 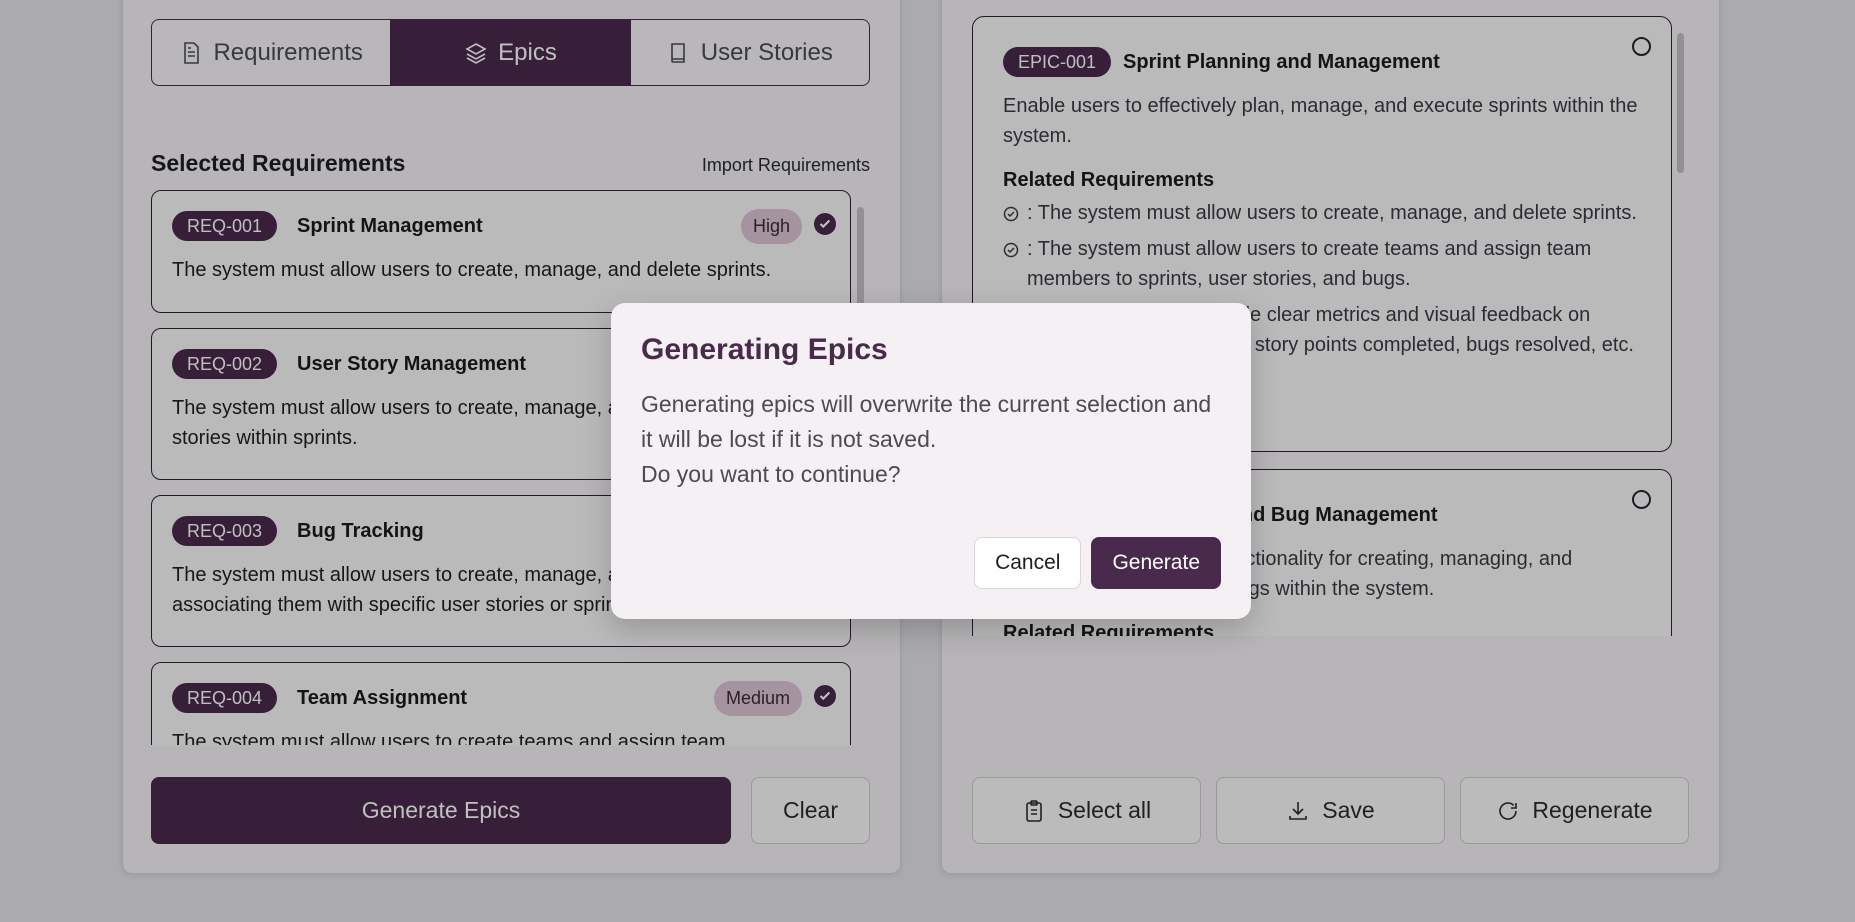 What do you see at coordinates (1156, 563) in the screenshot?
I see `generate-button: Generate` at bounding box center [1156, 563].